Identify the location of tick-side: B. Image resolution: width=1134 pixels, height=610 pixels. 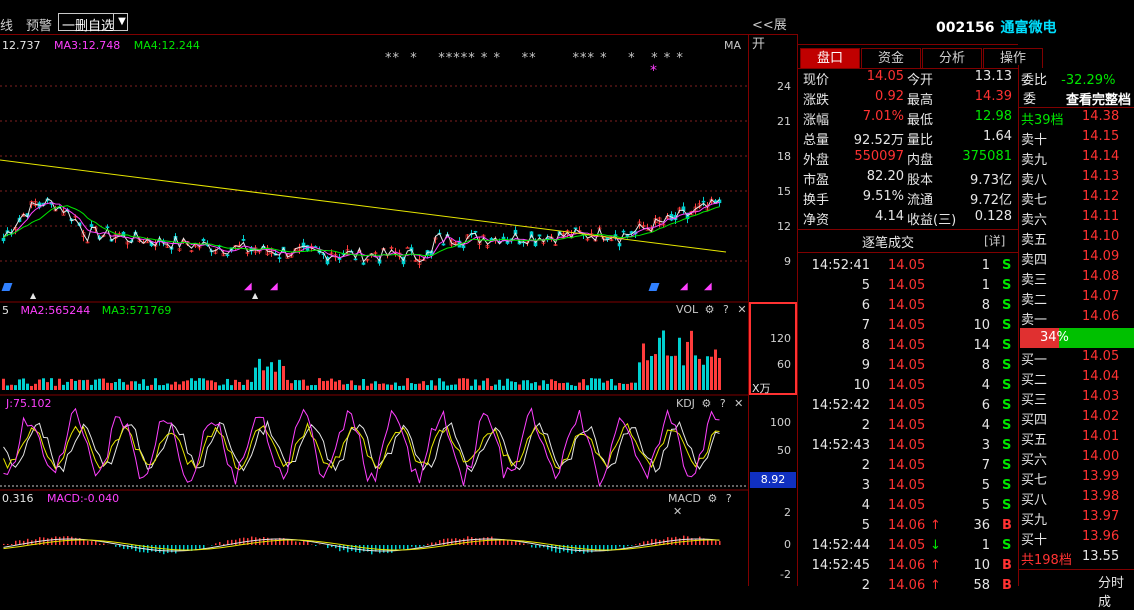
(1007, 525).